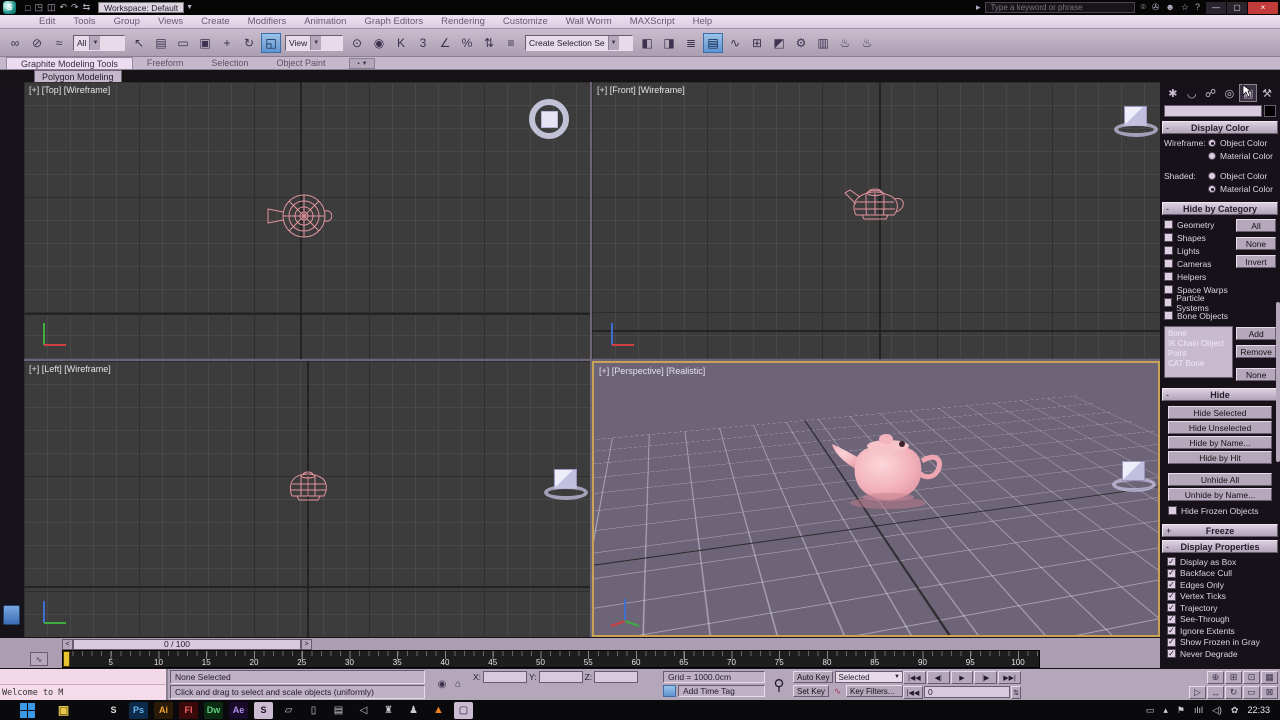  Describe the element at coordinates (1197, 7) in the screenshot. I see `help-icon: ?` at that location.